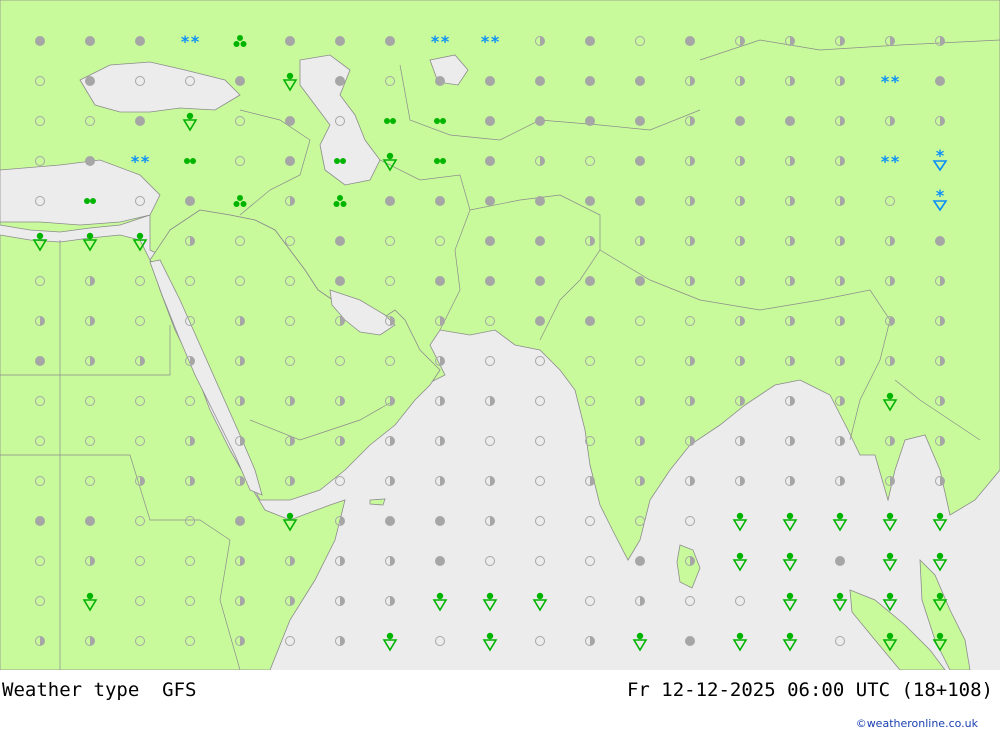 This screenshot has height=733, width=1000. What do you see at coordinates (99, 690) in the screenshot?
I see `map-title: Weather type GFS` at bounding box center [99, 690].